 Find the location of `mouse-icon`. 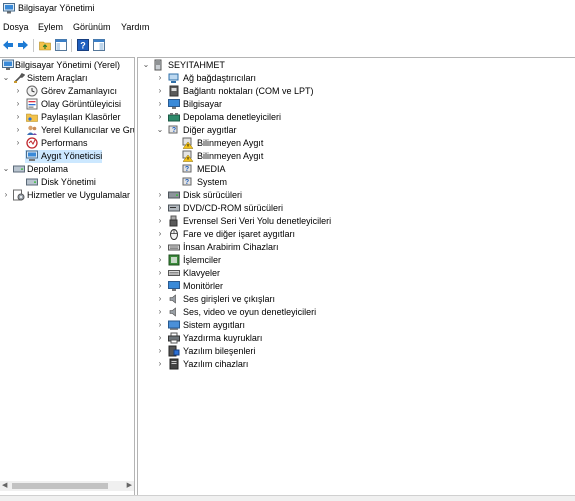

mouse-icon is located at coordinates (174, 234).